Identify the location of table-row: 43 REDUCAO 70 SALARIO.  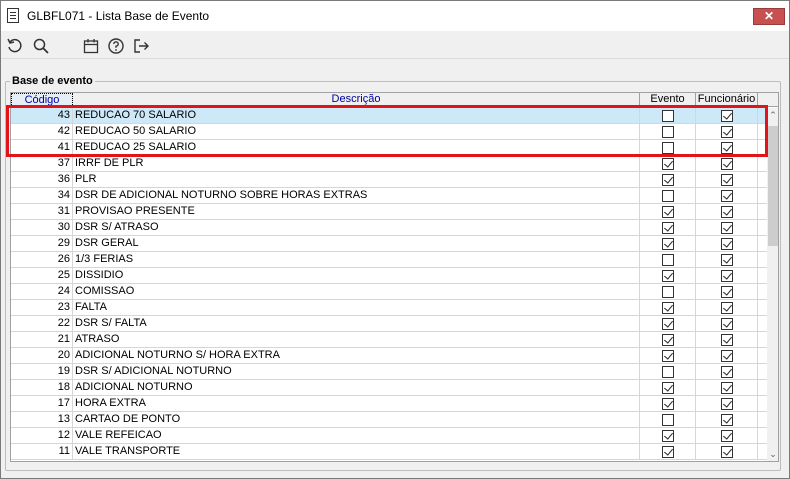
(389, 116).